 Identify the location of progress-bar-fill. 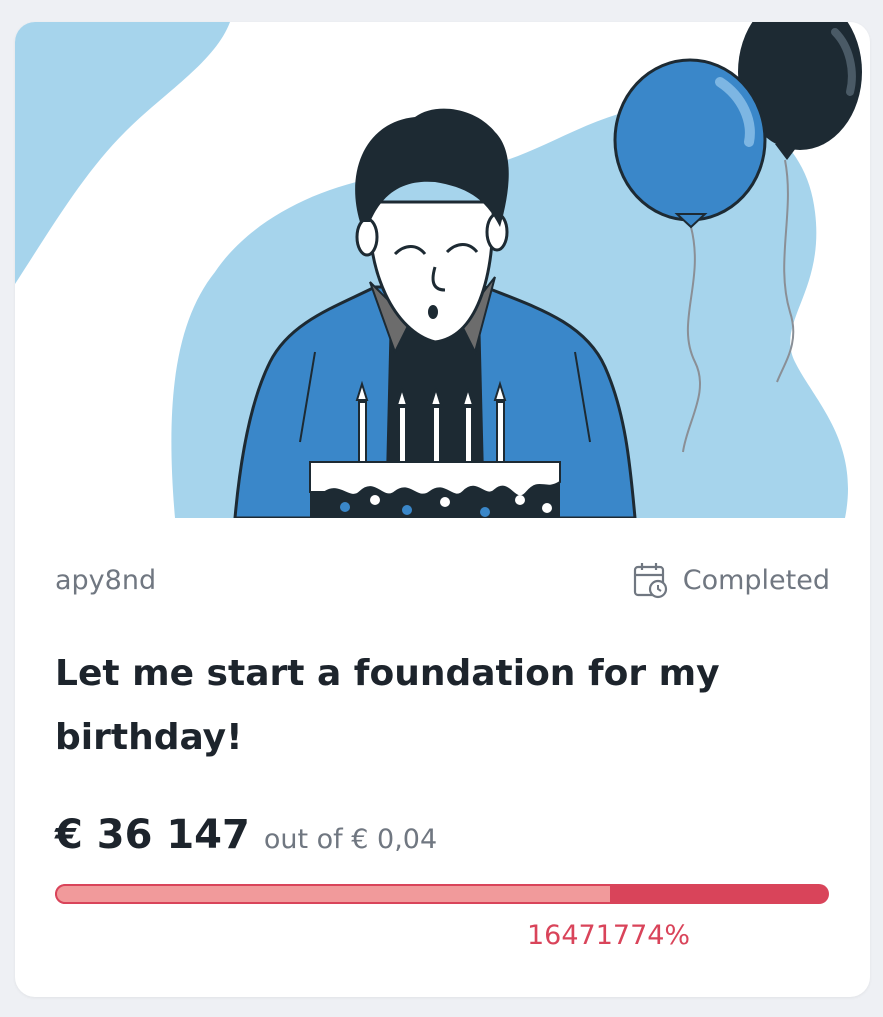
(334, 894).